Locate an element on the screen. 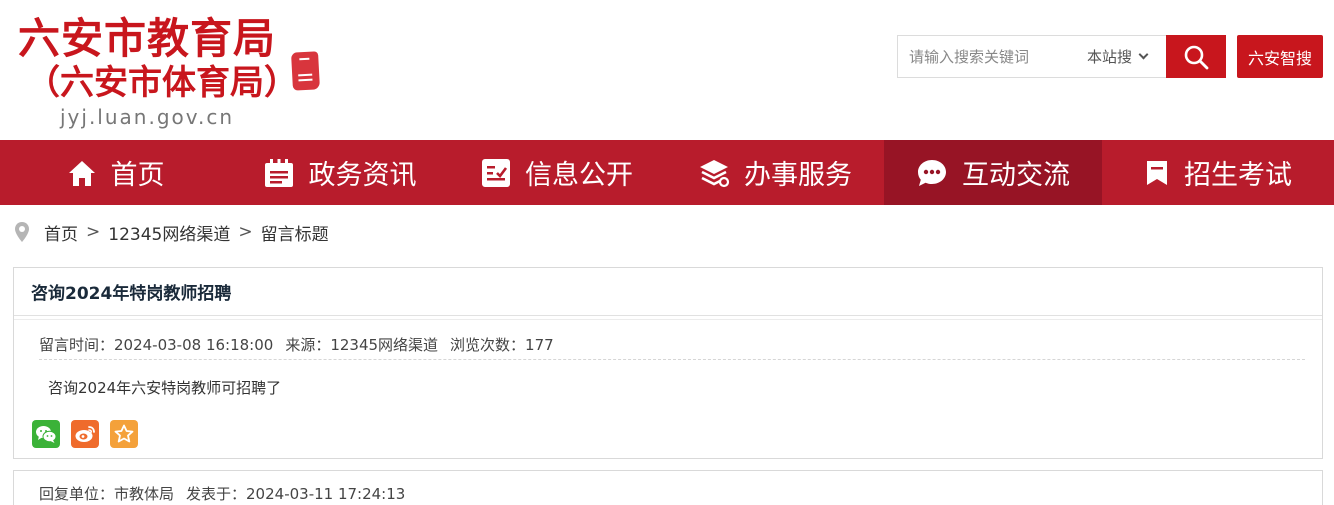 This screenshot has height=505, width=1334. search-scope-select: 本站搜 is located at coordinates (1117, 56).